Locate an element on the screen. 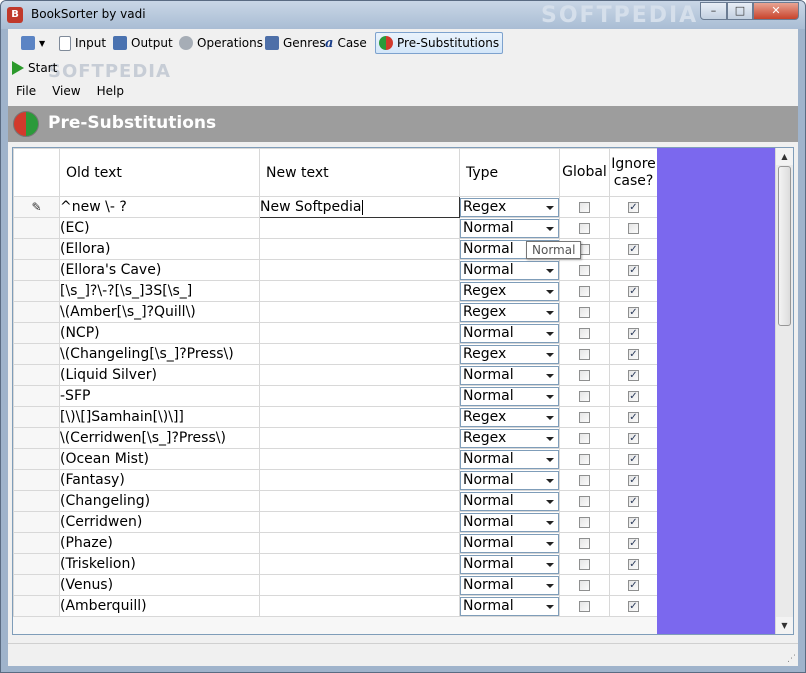 The height and width of the screenshot is (673, 806). menu-view: View is located at coordinates (66, 92).